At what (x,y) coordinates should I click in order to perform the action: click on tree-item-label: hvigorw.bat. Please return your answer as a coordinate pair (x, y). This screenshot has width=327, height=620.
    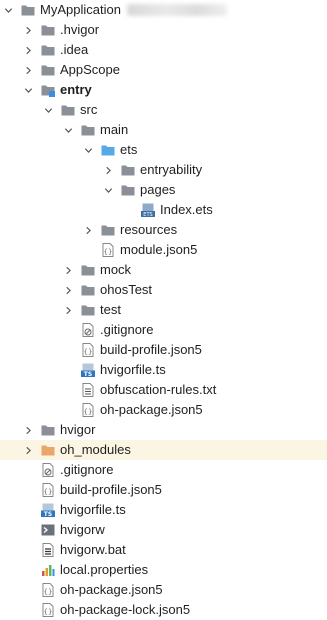
    Looking at the image, I should click on (93, 549).